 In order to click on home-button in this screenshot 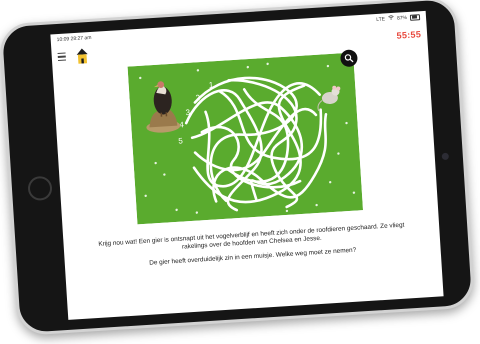, I will do `click(40, 188)`.